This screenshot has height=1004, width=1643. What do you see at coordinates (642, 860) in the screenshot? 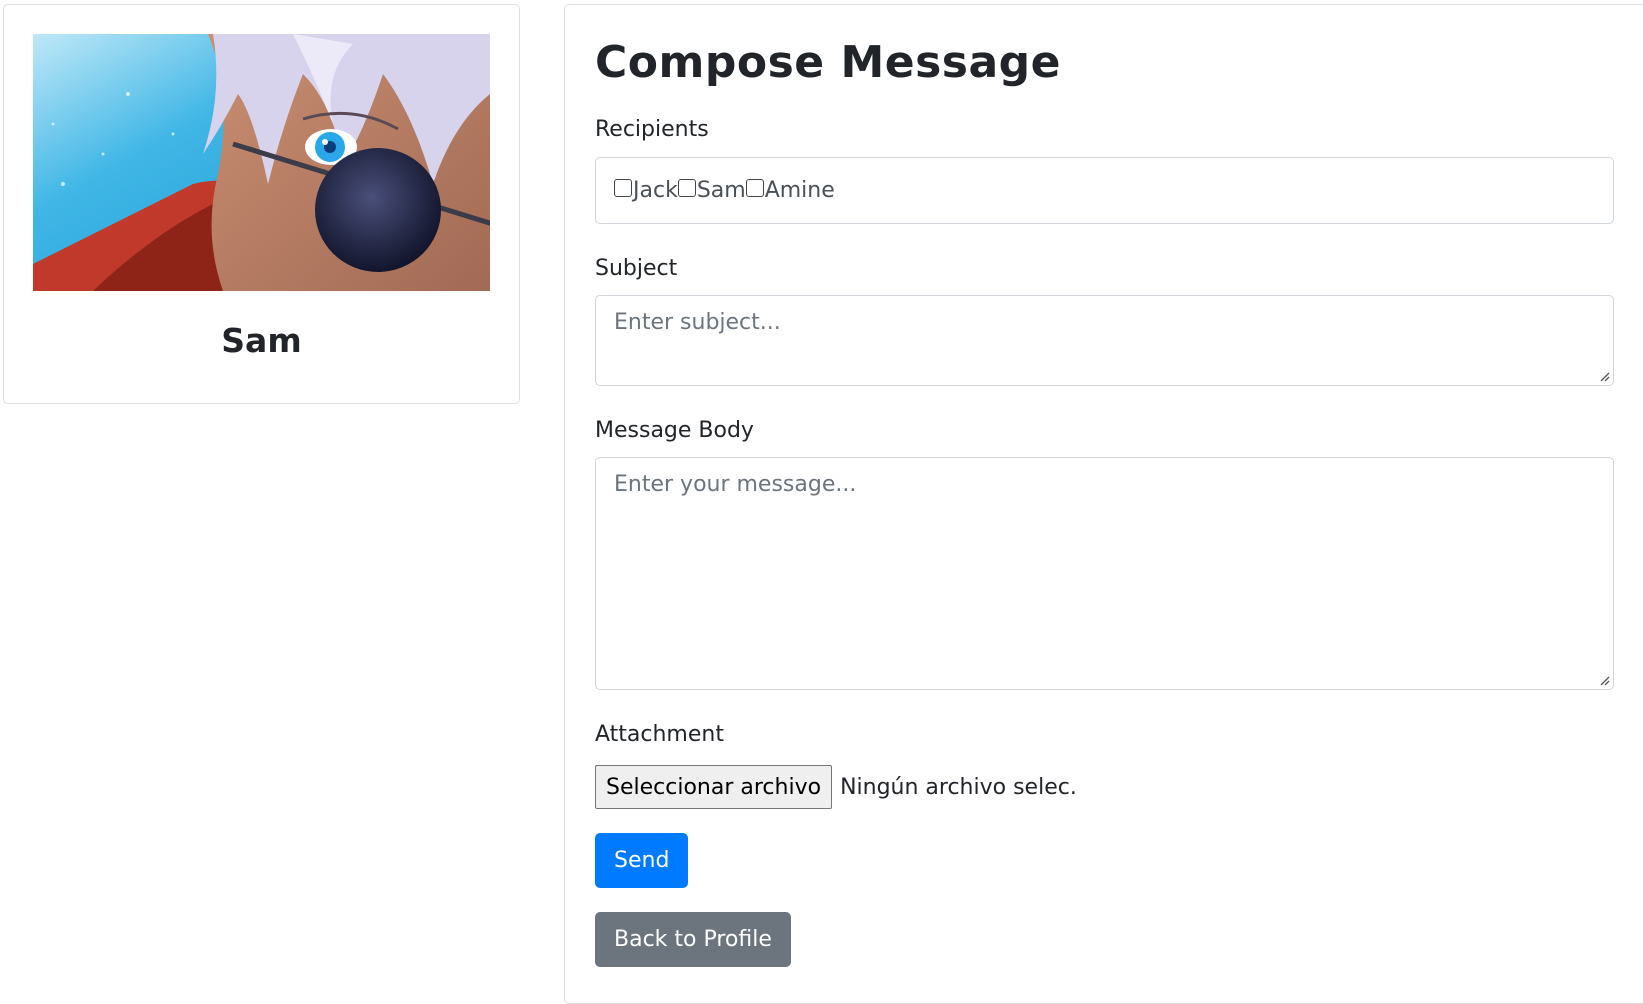
I see `send-button: Send` at bounding box center [642, 860].